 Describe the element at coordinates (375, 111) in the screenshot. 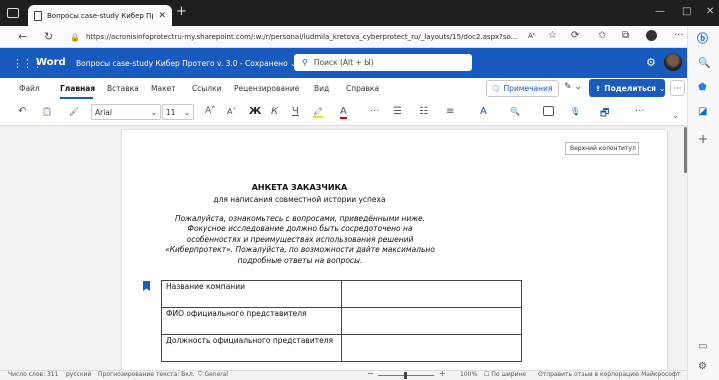

I see `more-font-icon: ···` at that location.